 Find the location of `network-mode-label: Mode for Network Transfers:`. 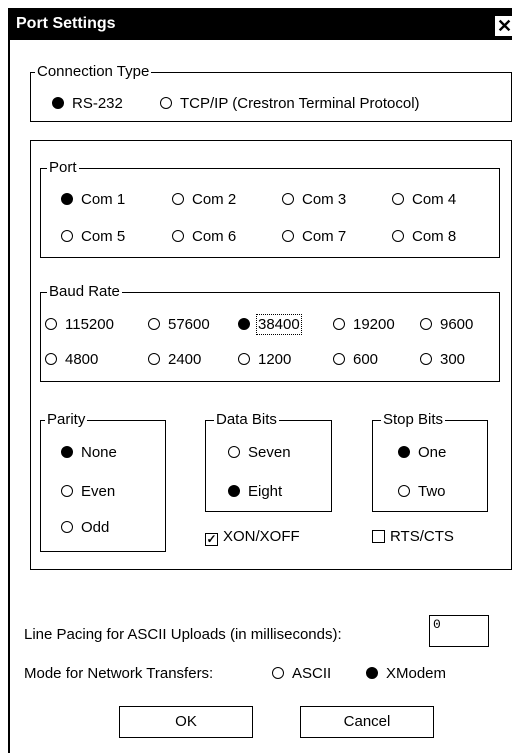

network-mode-label: Mode for Network Transfers: is located at coordinates (119, 673).